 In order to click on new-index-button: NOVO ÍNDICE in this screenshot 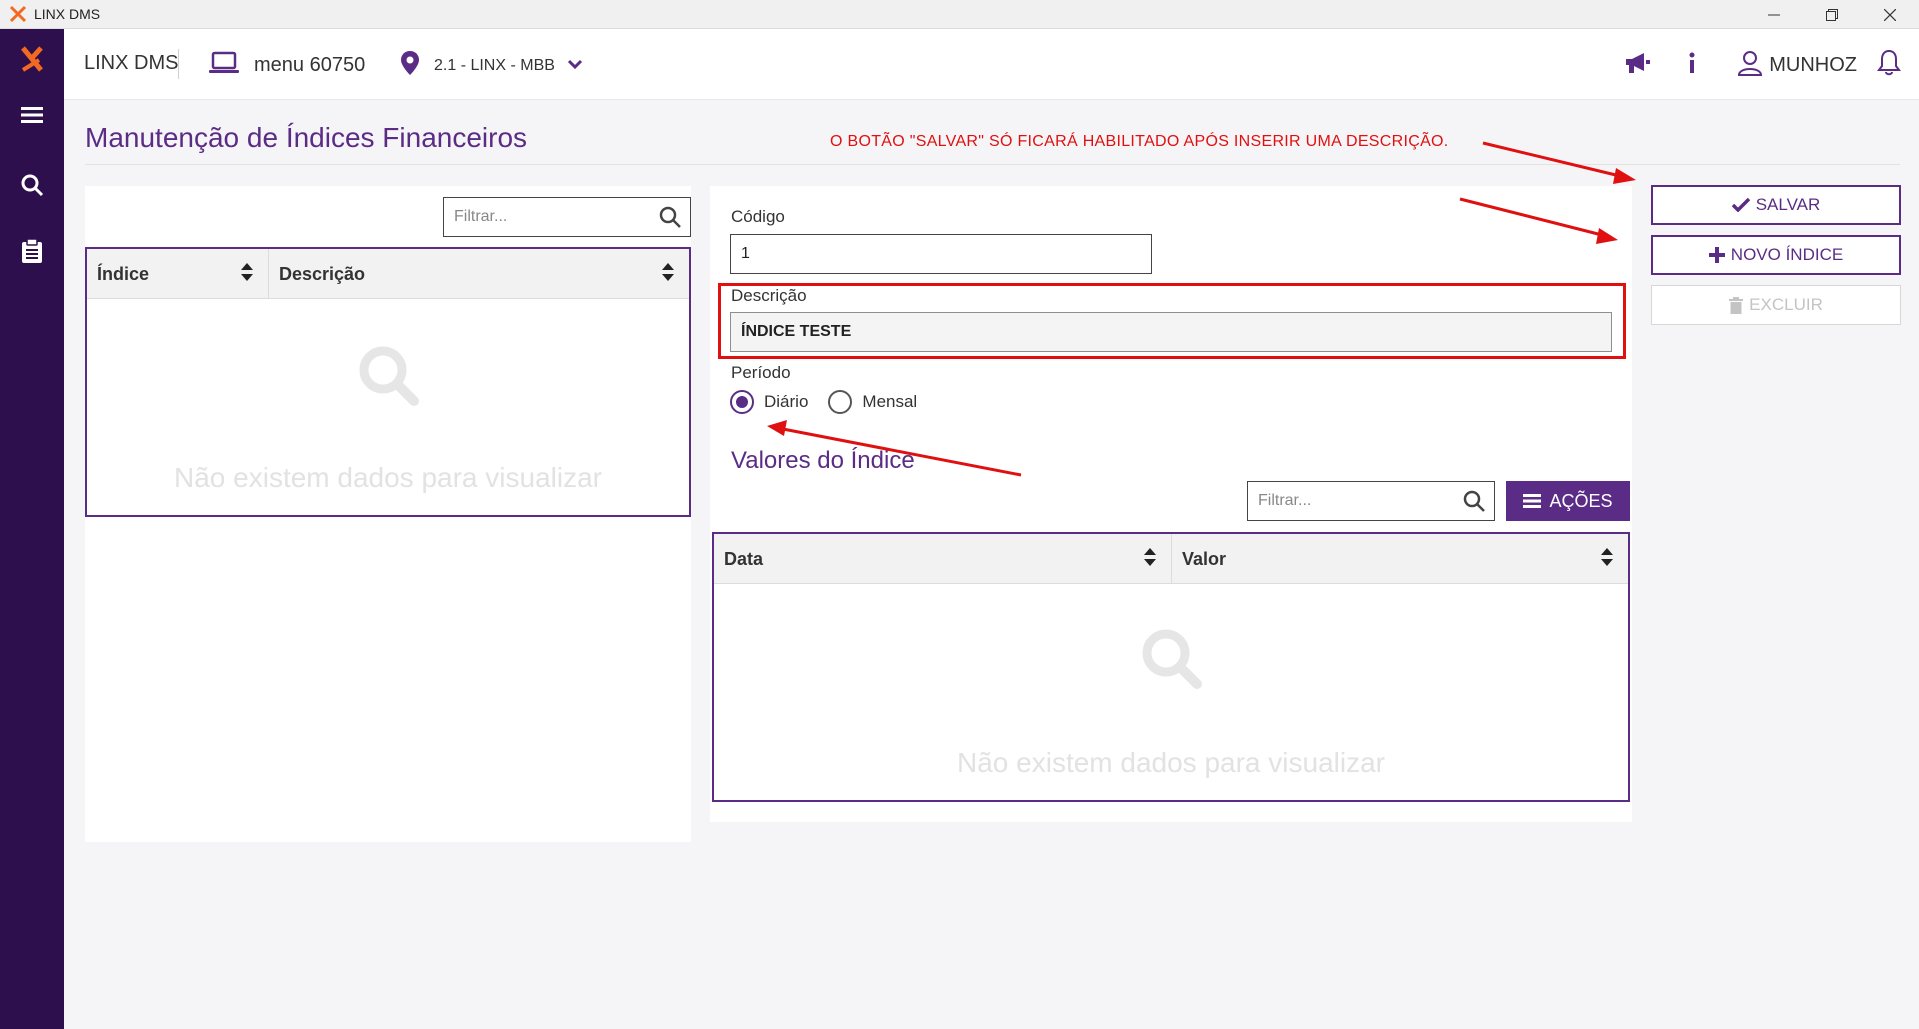, I will do `click(1776, 255)`.